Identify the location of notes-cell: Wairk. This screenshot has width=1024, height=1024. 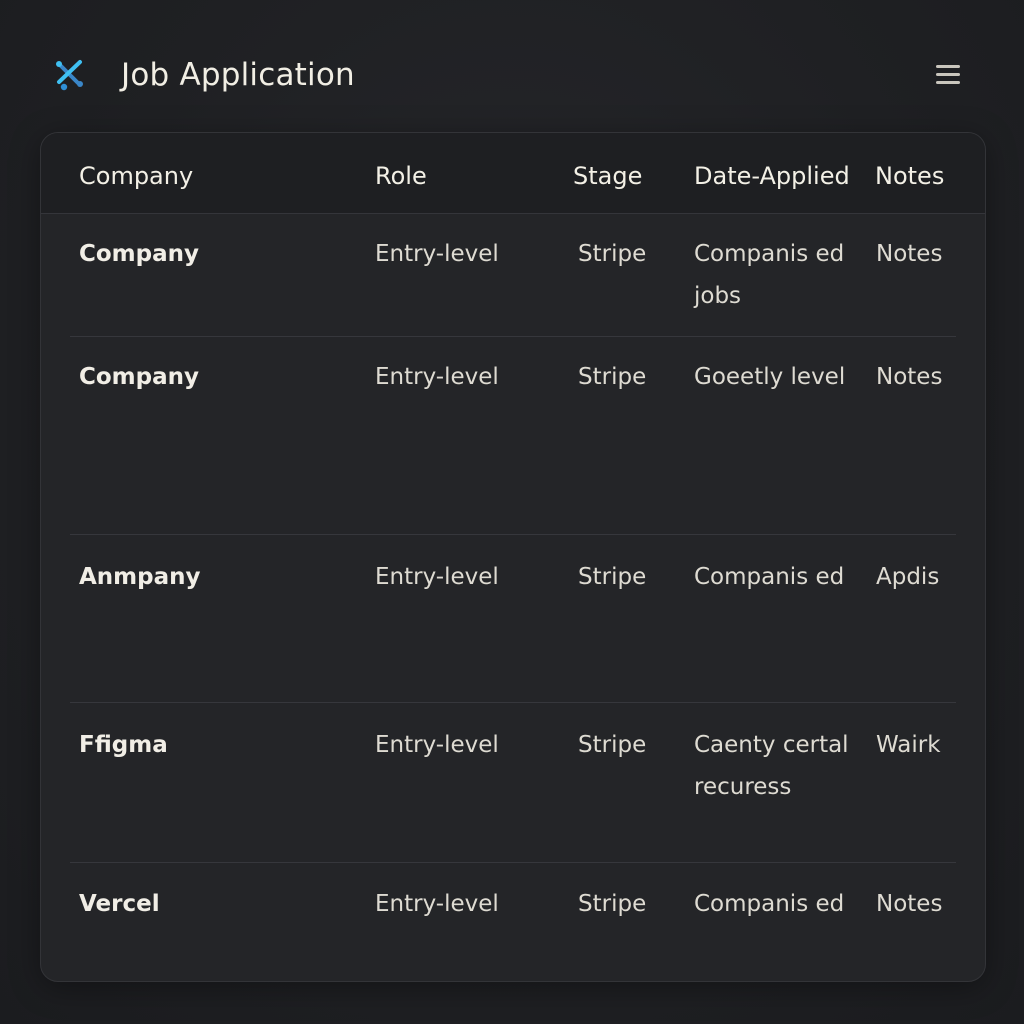
(908, 745).